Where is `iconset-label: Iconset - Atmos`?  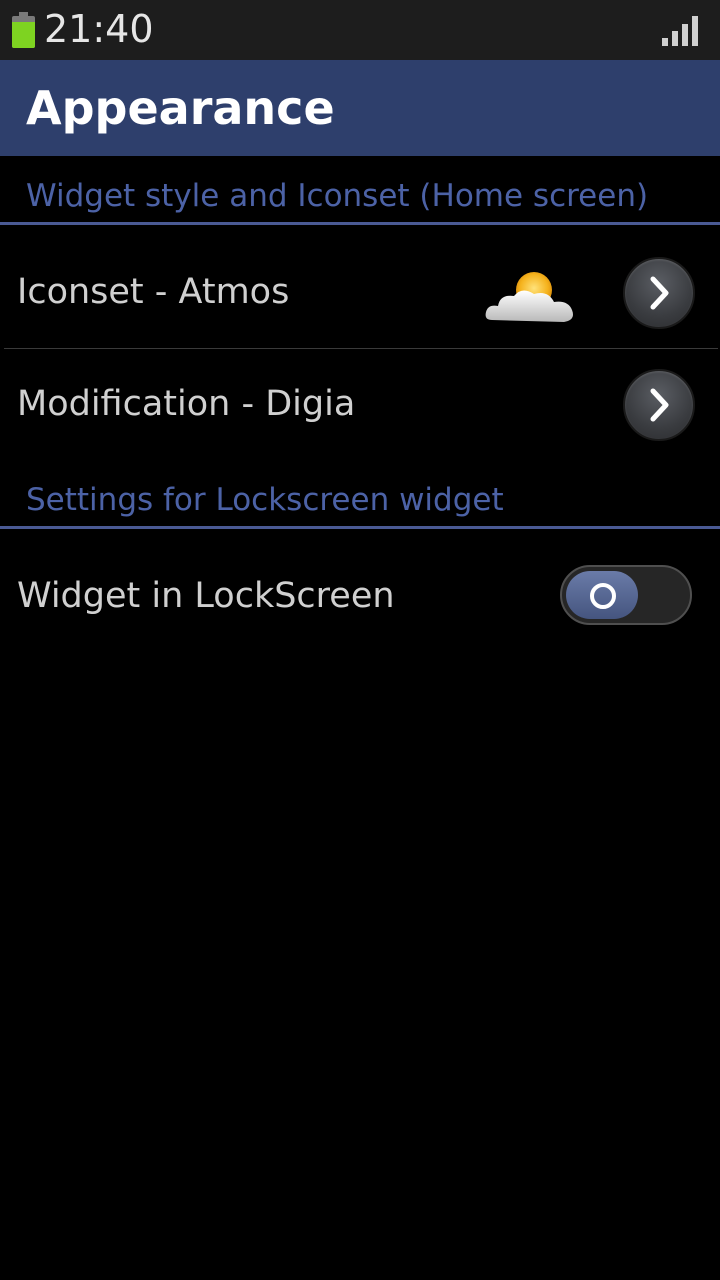
iconset-label: Iconset - Atmos is located at coordinates (153, 292).